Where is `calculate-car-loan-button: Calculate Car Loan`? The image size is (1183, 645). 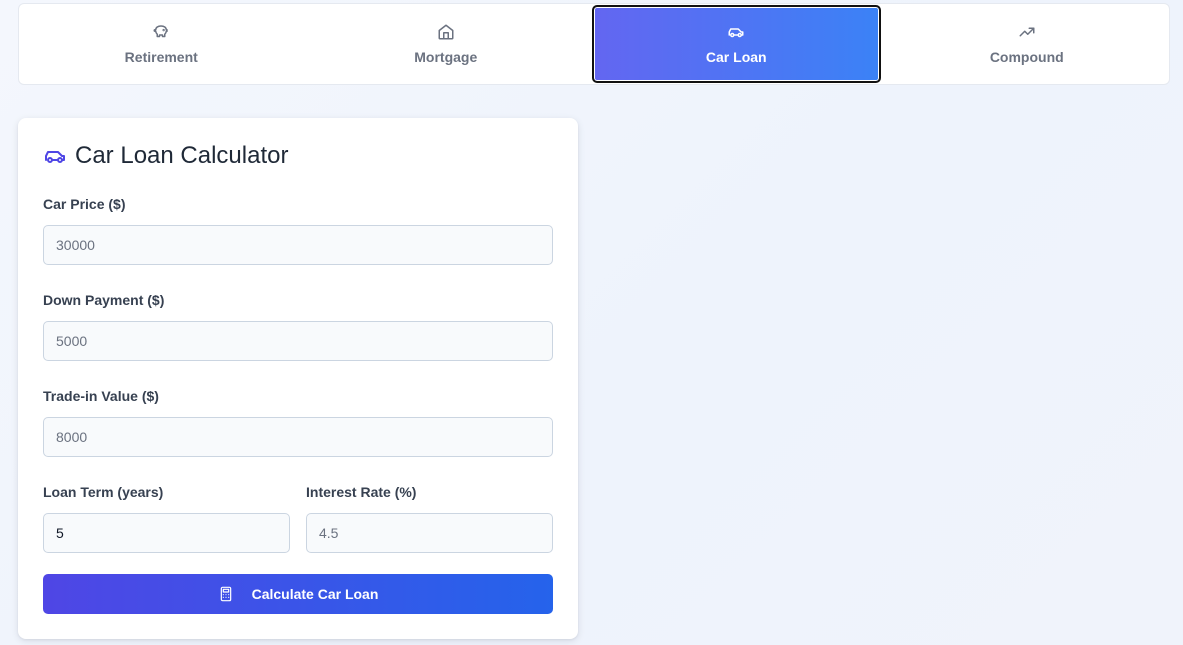
calculate-car-loan-button: Calculate Car Loan is located at coordinates (298, 594).